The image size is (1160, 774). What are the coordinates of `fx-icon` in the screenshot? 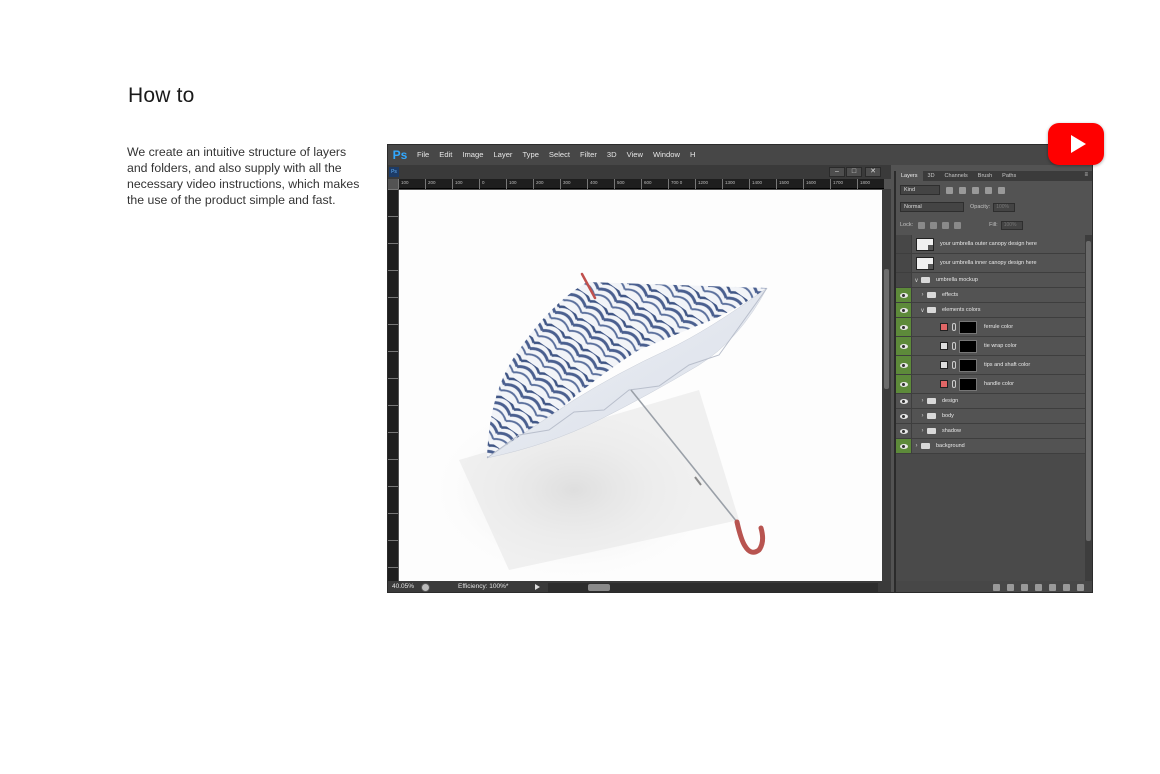 It's located at (1010, 587).